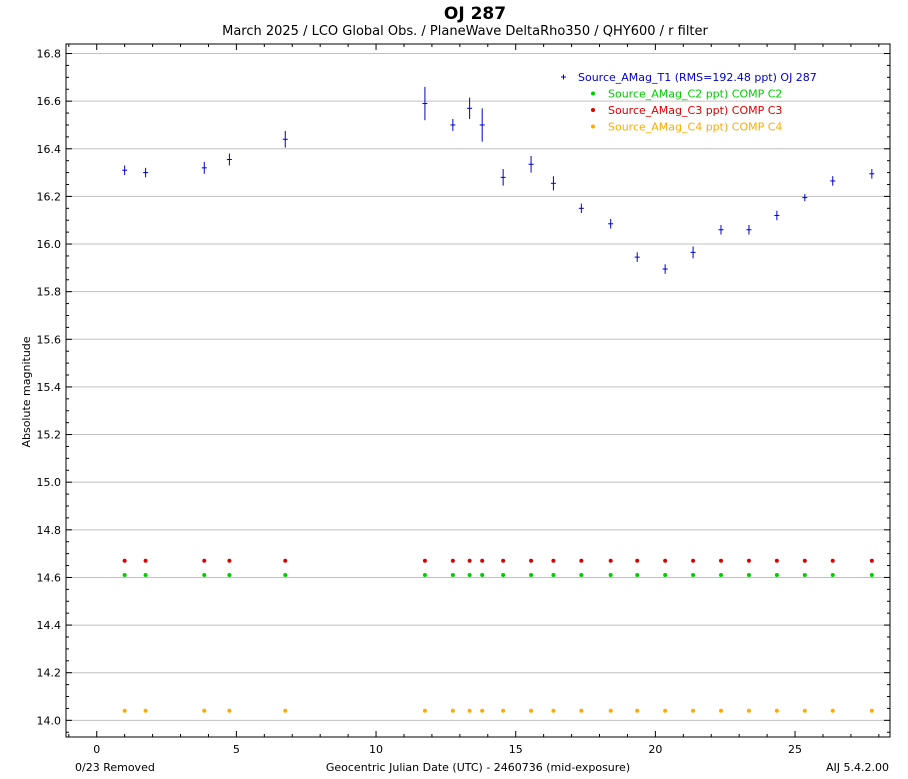 This screenshot has height=779, width=908. I want to click on x-tick-label: 5, so click(236, 749).